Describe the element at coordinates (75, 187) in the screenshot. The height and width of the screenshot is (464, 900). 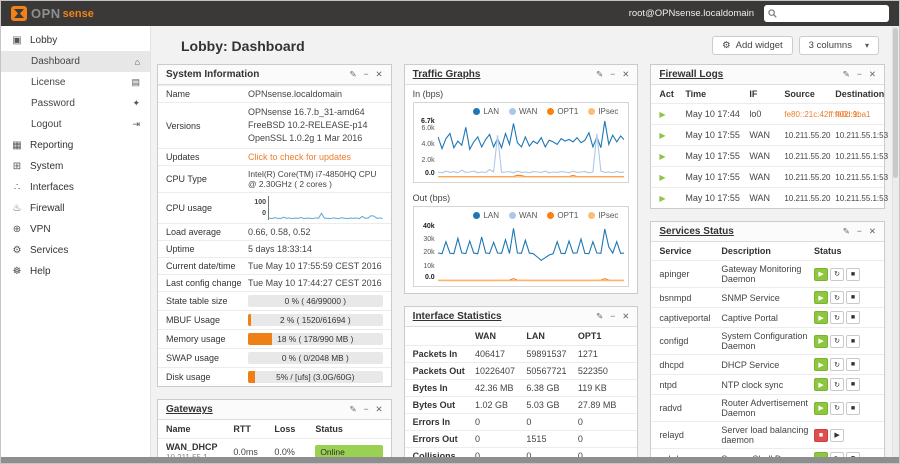
I see `sidebar-item-interfaces: ∴ Interfaces` at that location.